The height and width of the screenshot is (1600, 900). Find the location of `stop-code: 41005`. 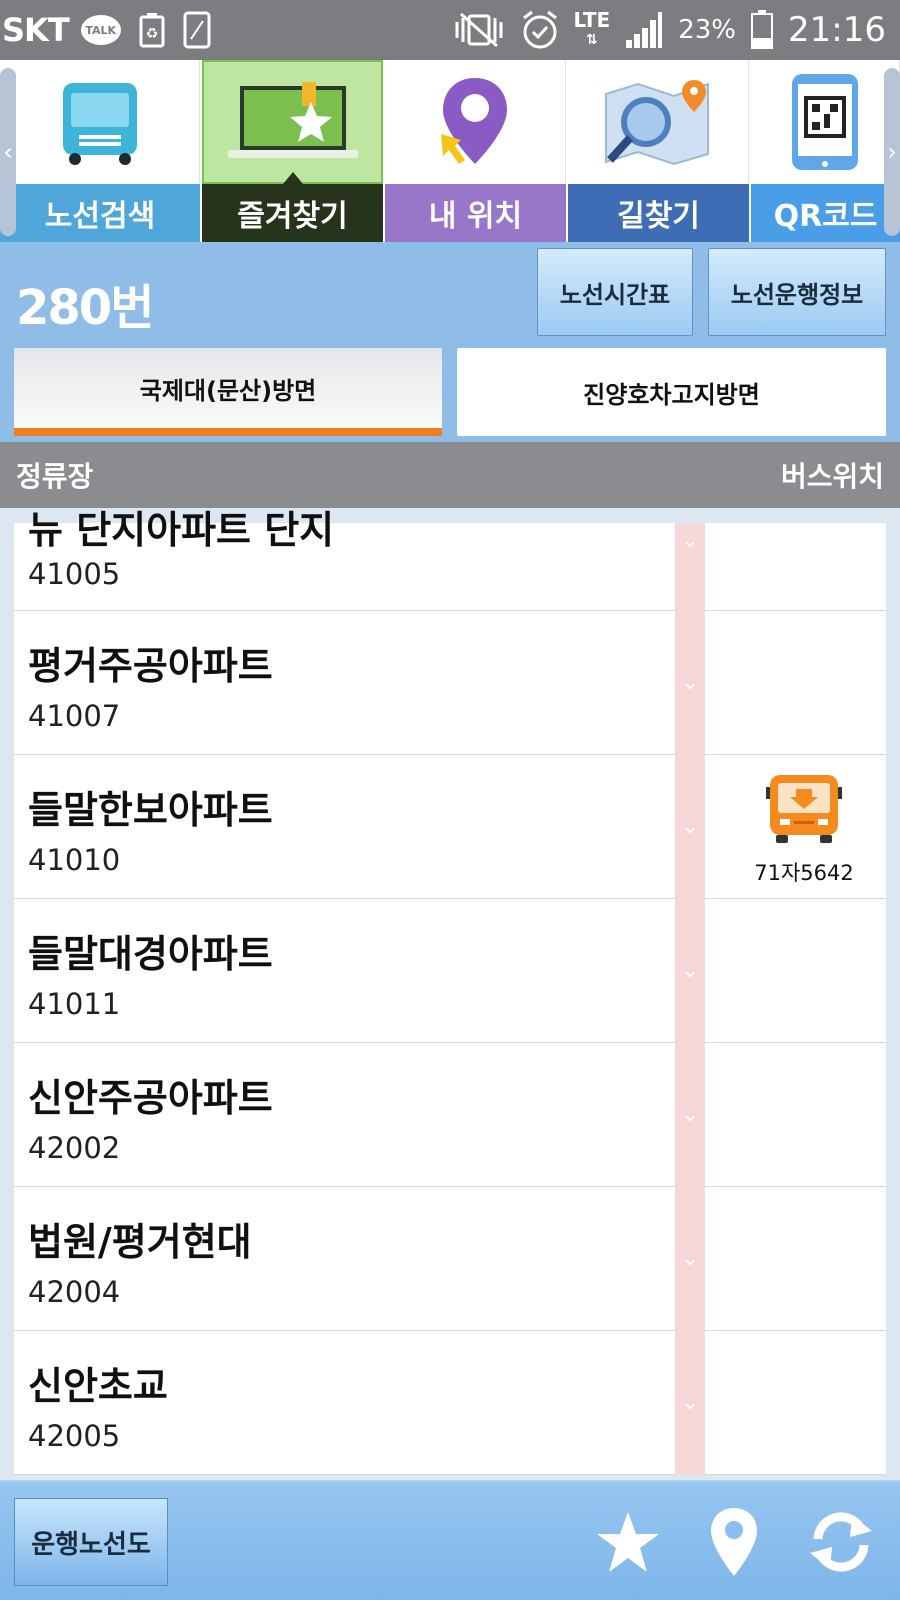

stop-code: 41005 is located at coordinates (74, 574).